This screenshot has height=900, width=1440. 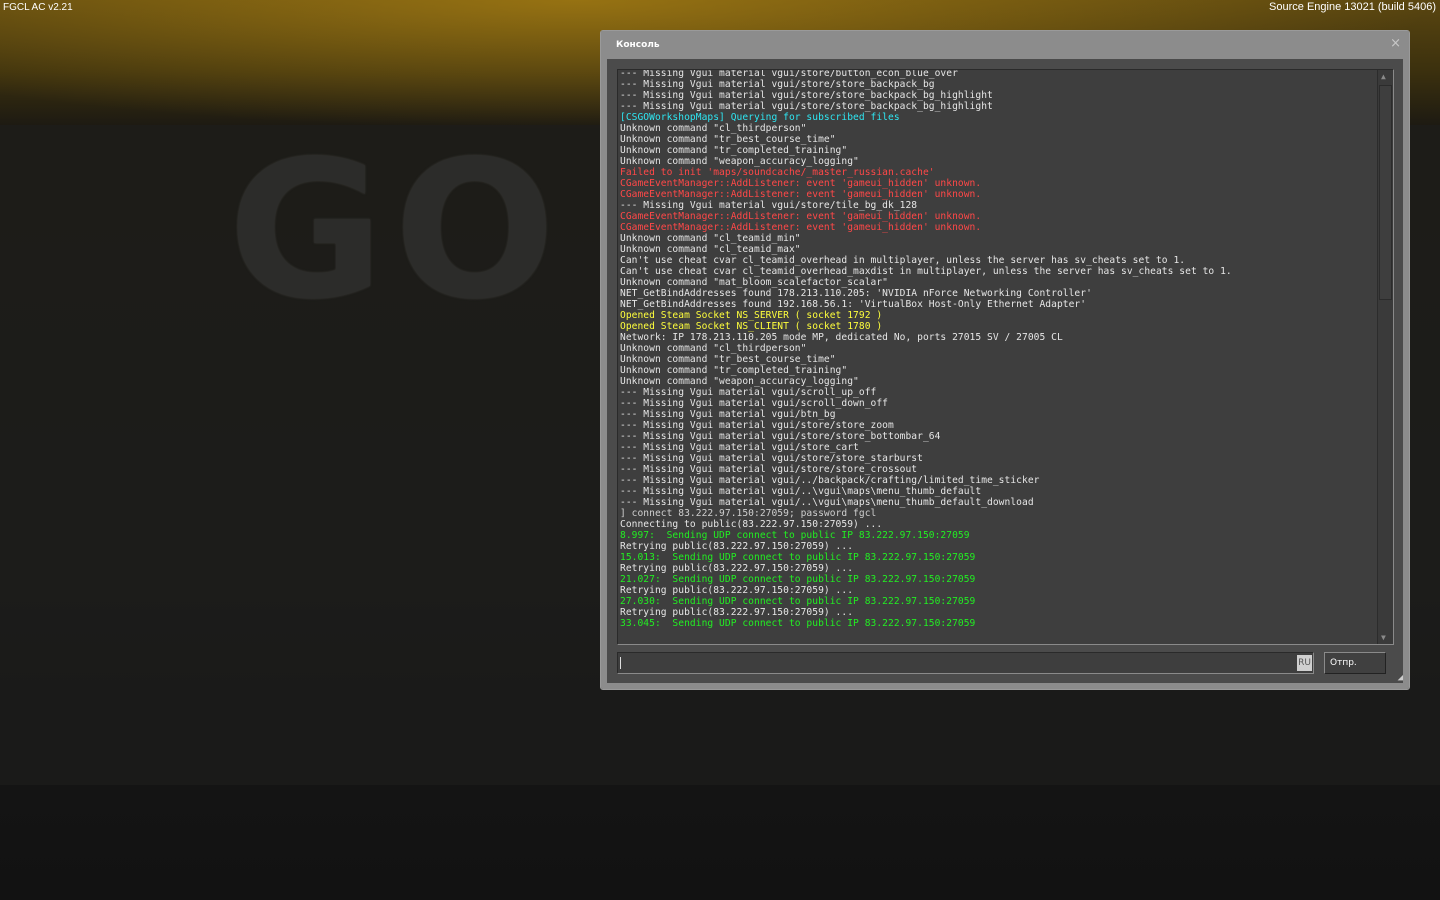 What do you see at coordinates (1395, 43) in the screenshot?
I see `close-icon: ×` at bounding box center [1395, 43].